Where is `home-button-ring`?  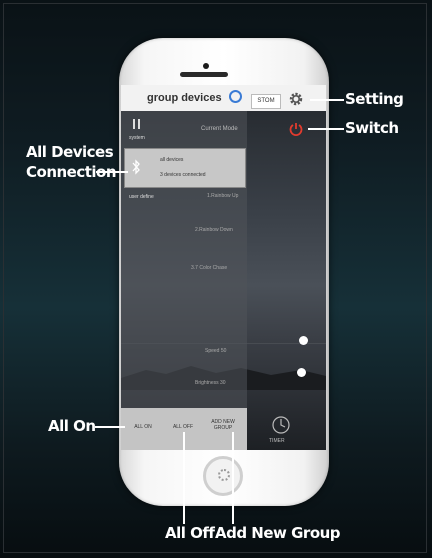
home-button-ring is located at coordinates (224, 475).